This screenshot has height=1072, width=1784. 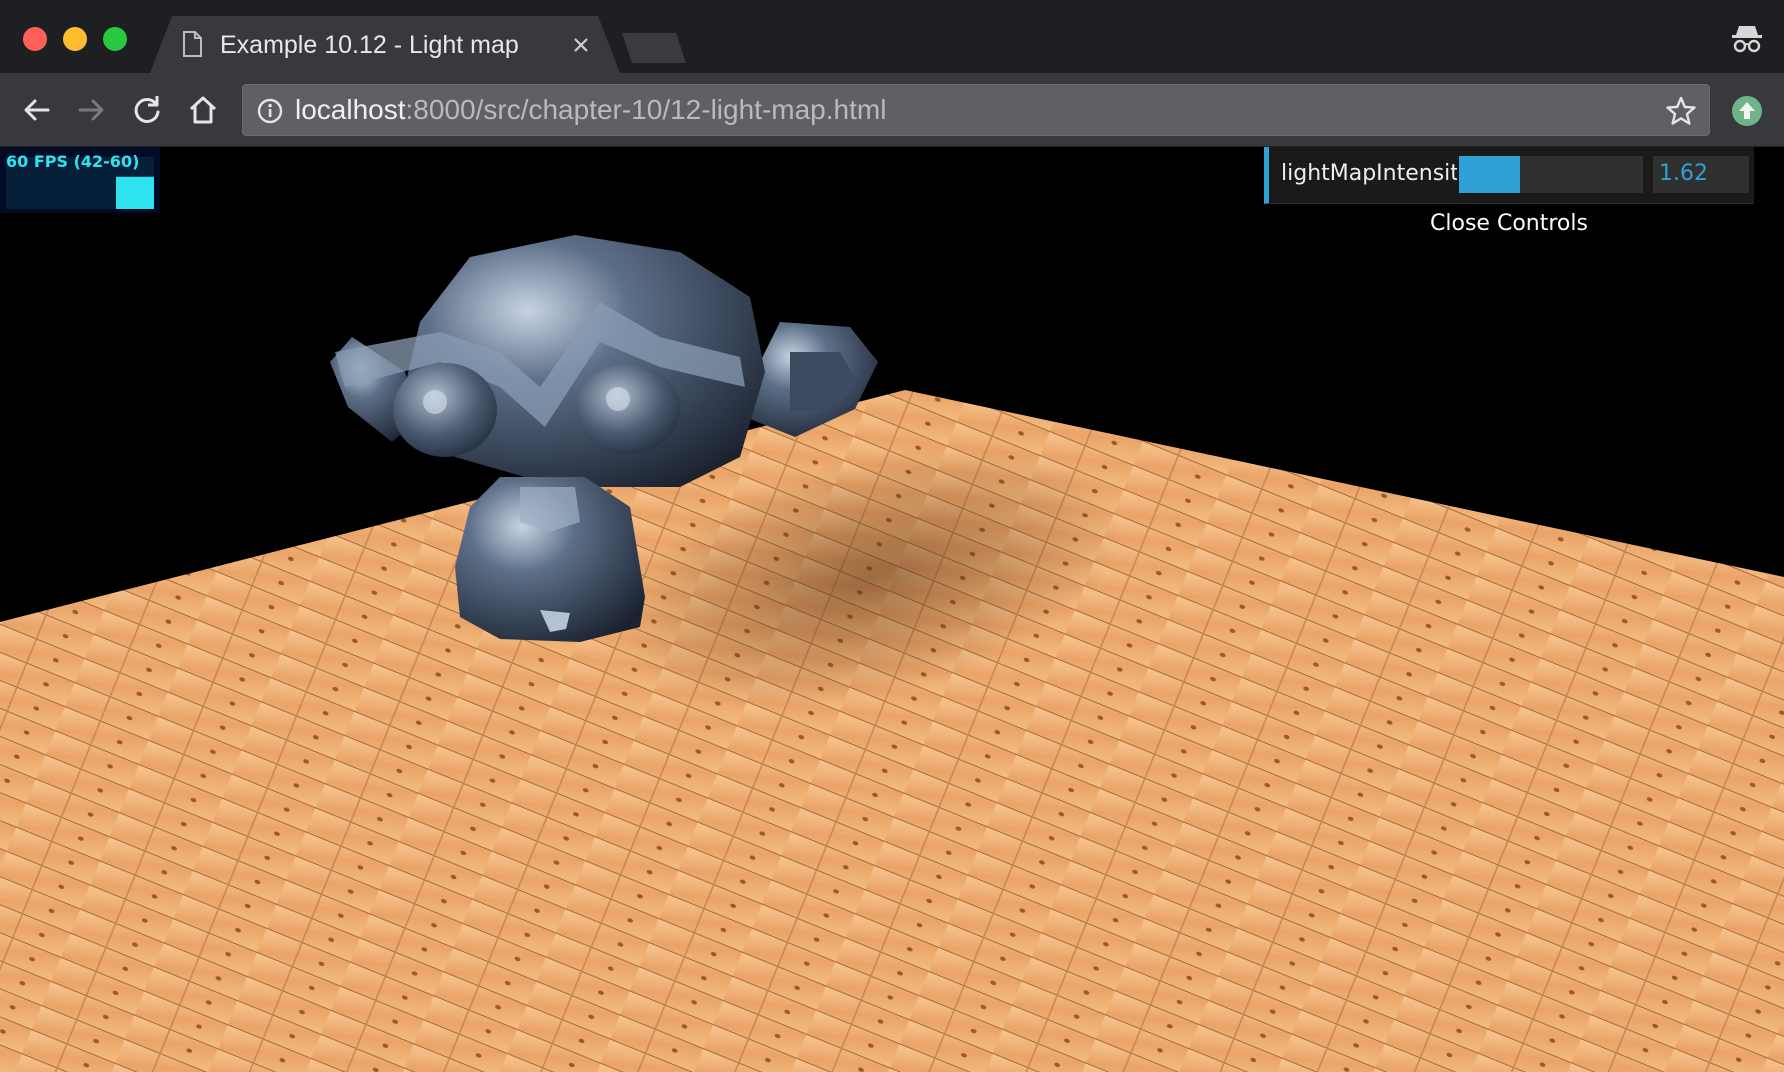 I want to click on home-icon, so click(x=203, y=110).